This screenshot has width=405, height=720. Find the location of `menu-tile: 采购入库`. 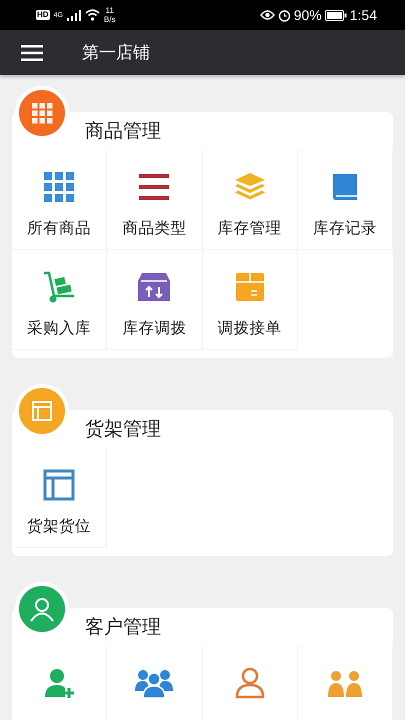

menu-tile: 采购入库 is located at coordinates (60, 300).